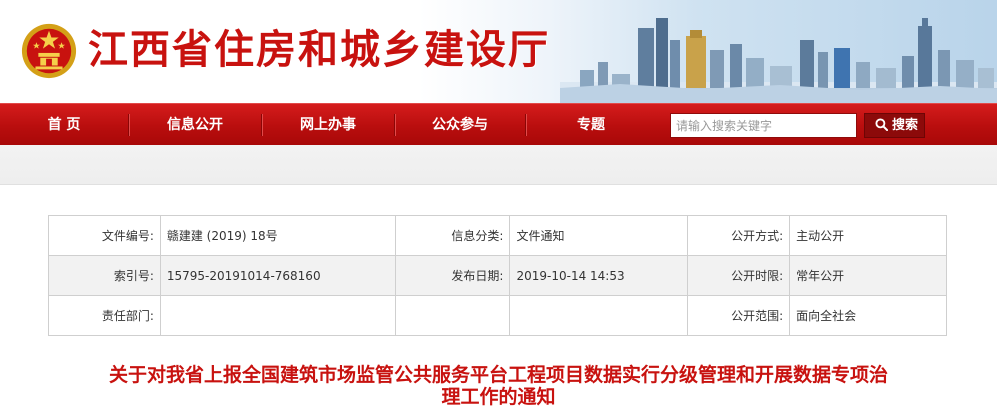 The width and height of the screenshot is (997, 420). What do you see at coordinates (452, 315) in the screenshot?
I see `empty-label-cell` at bounding box center [452, 315].